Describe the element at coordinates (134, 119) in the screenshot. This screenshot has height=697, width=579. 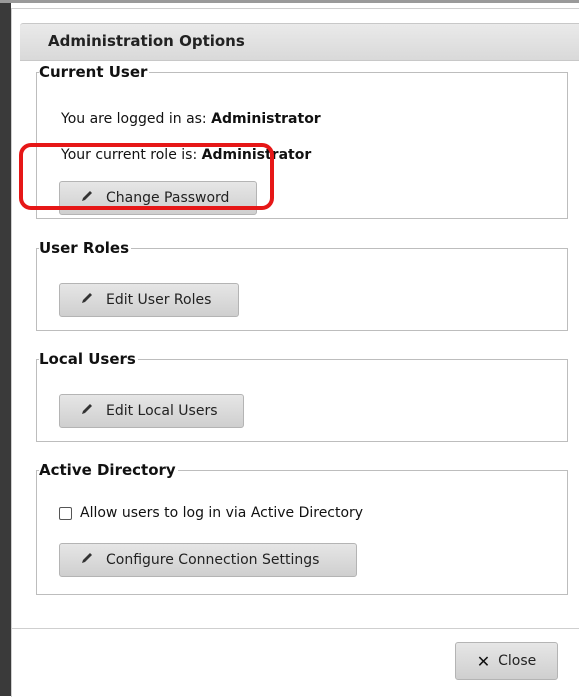
I see `logged-in-prefix: You are logged in as:` at that location.